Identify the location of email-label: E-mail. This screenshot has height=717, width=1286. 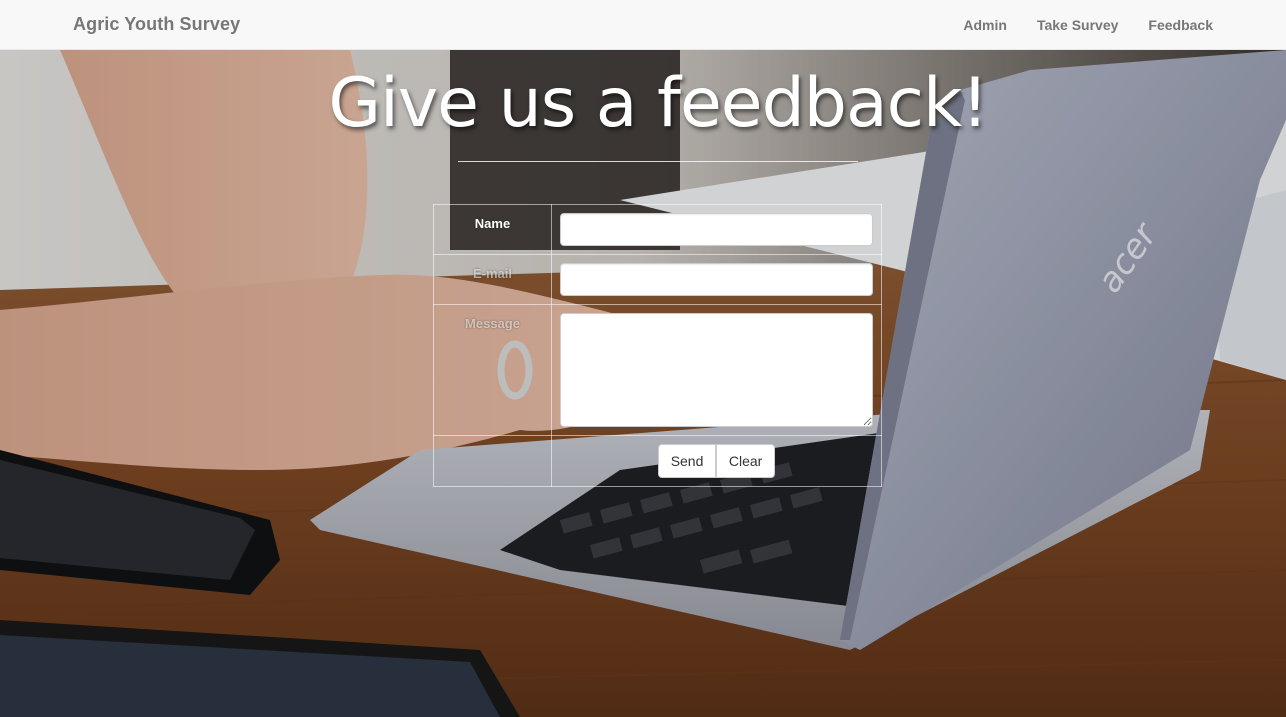
(492, 279).